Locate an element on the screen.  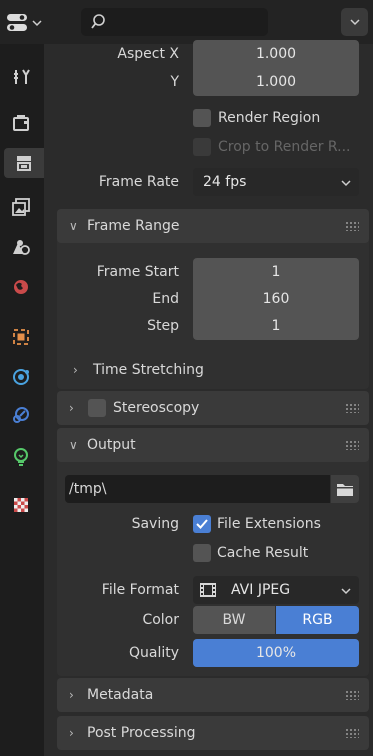
color-row: Color BW RGB is located at coordinates (213, 620).